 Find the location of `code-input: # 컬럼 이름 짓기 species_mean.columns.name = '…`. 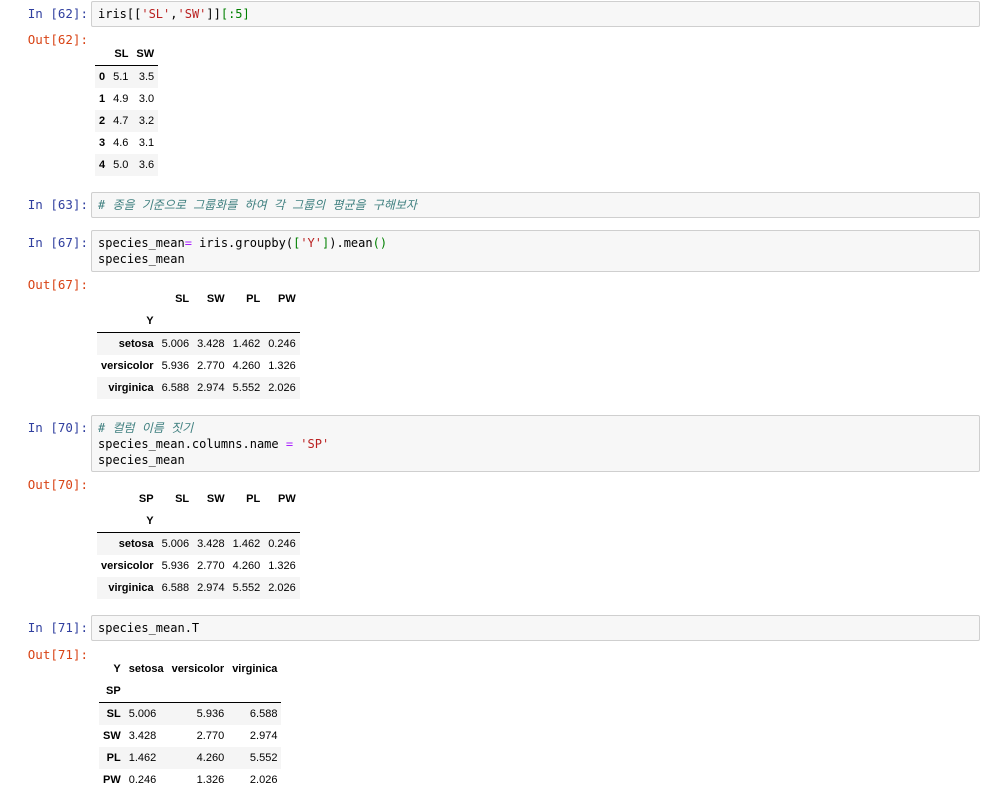

code-input: # 컬럼 이름 짓기 species_mean.columns.name = '… is located at coordinates (535, 443).